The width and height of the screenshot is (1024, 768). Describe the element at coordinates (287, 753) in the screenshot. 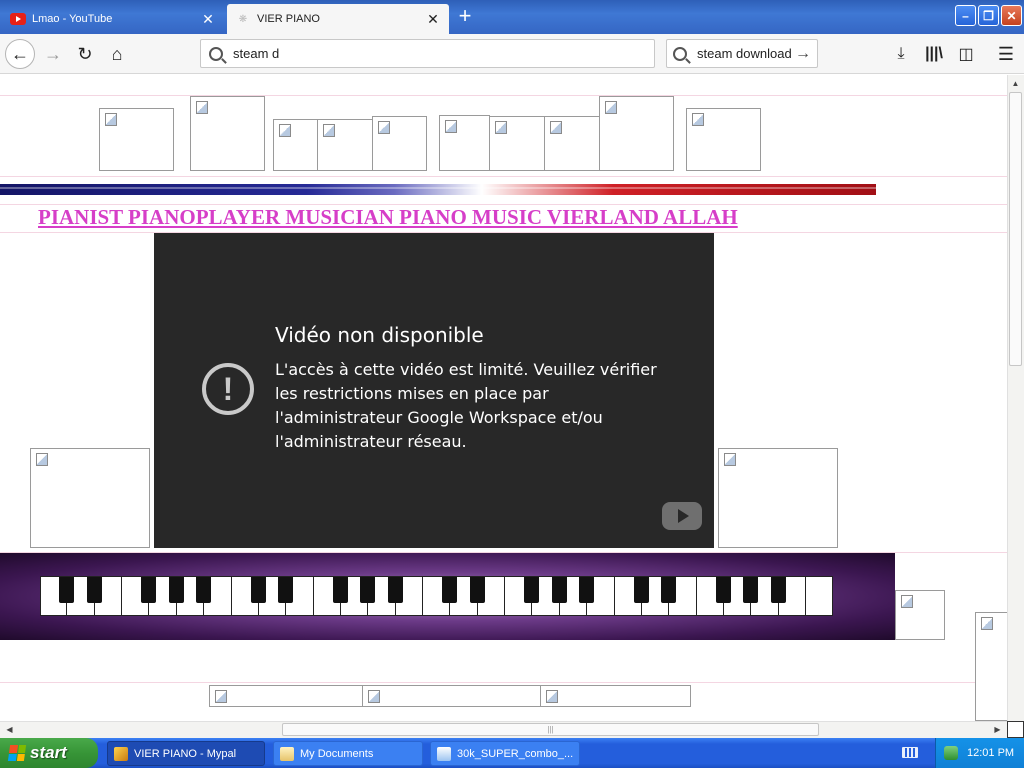

I see `folder-icon` at that location.